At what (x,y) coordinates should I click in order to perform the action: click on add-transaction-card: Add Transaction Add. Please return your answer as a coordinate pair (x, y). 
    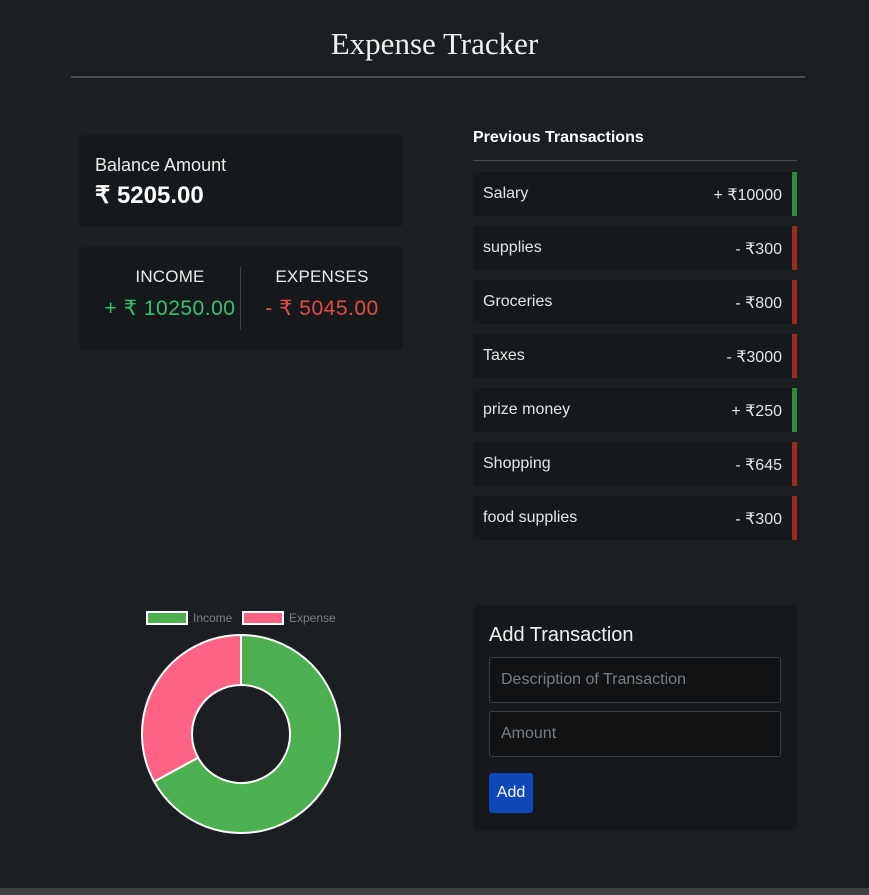
    Looking at the image, I should click on (635, 718).